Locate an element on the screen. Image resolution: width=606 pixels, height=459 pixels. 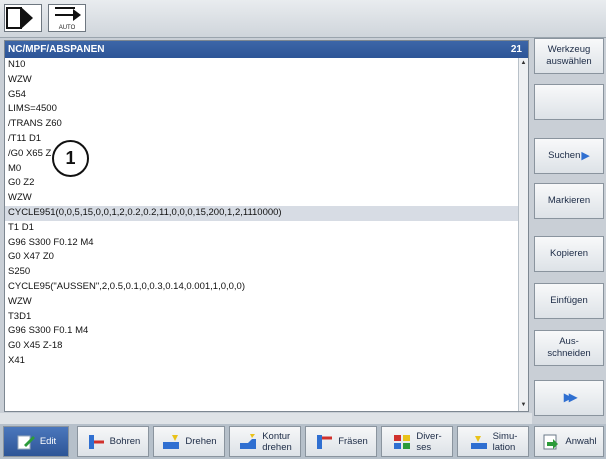
softkey-label: Suchen is located at coordinates (564, 155).